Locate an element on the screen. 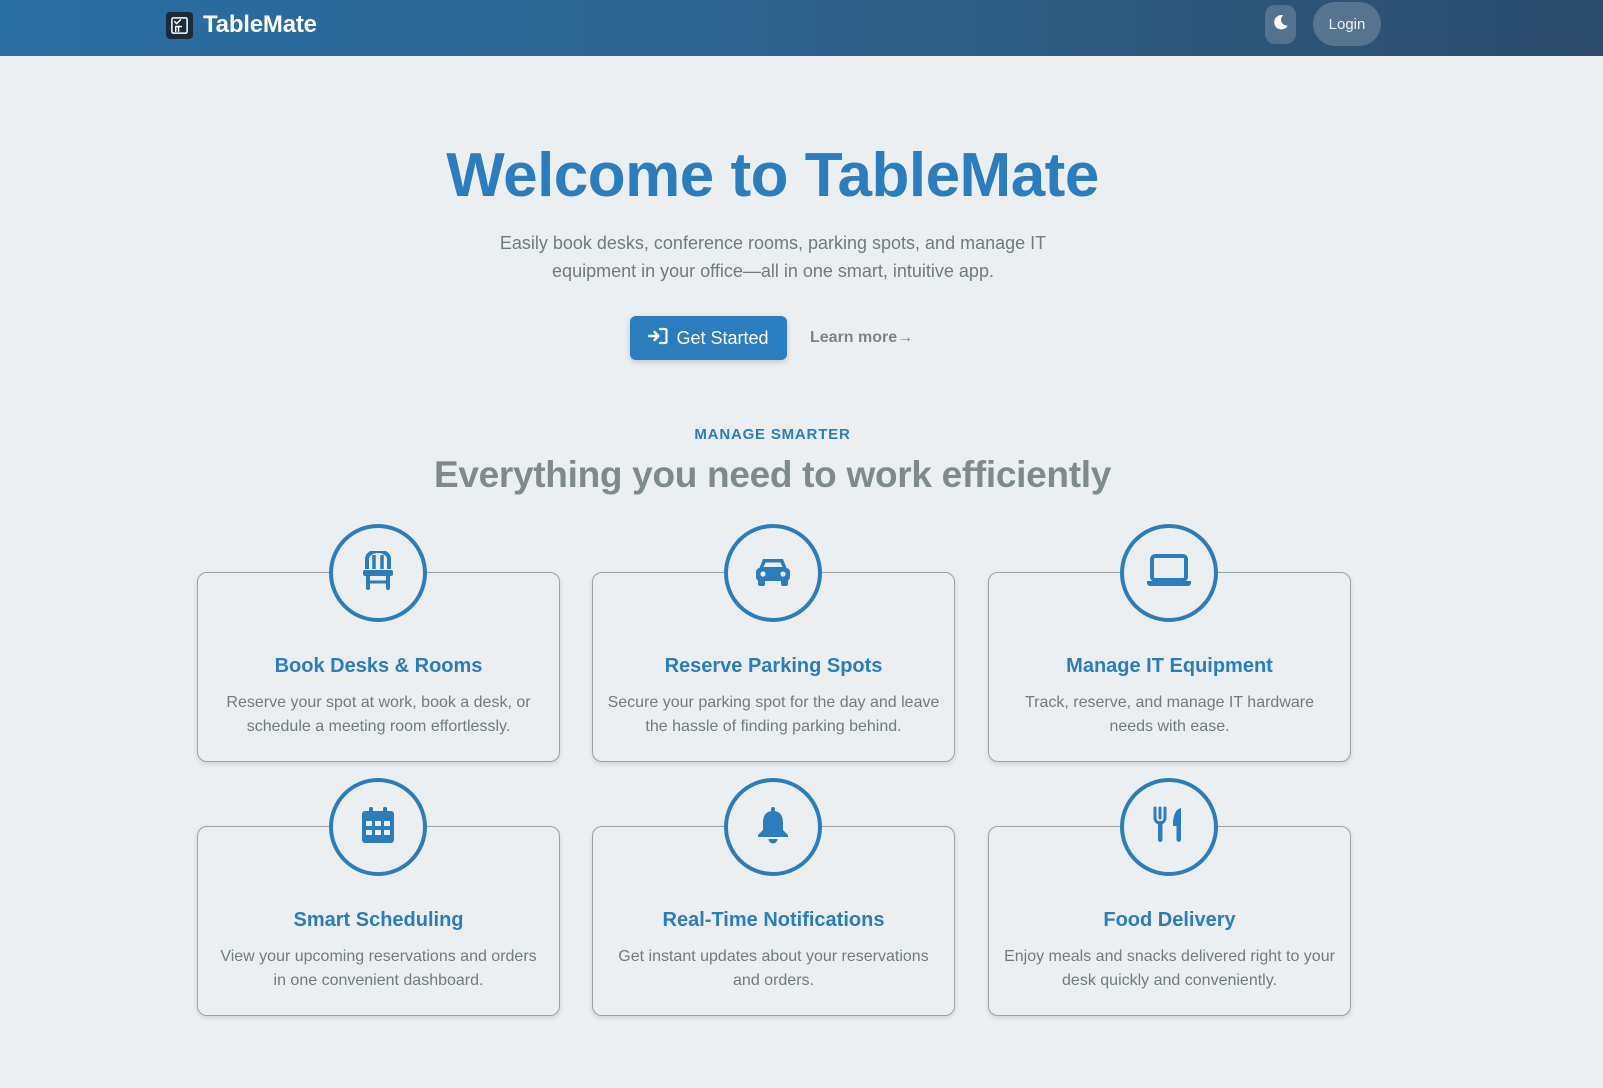 This screenshot has width=1603, height=1088. features-eyebrow: MANAGE SMARTER is located at coordinates (772, 434).